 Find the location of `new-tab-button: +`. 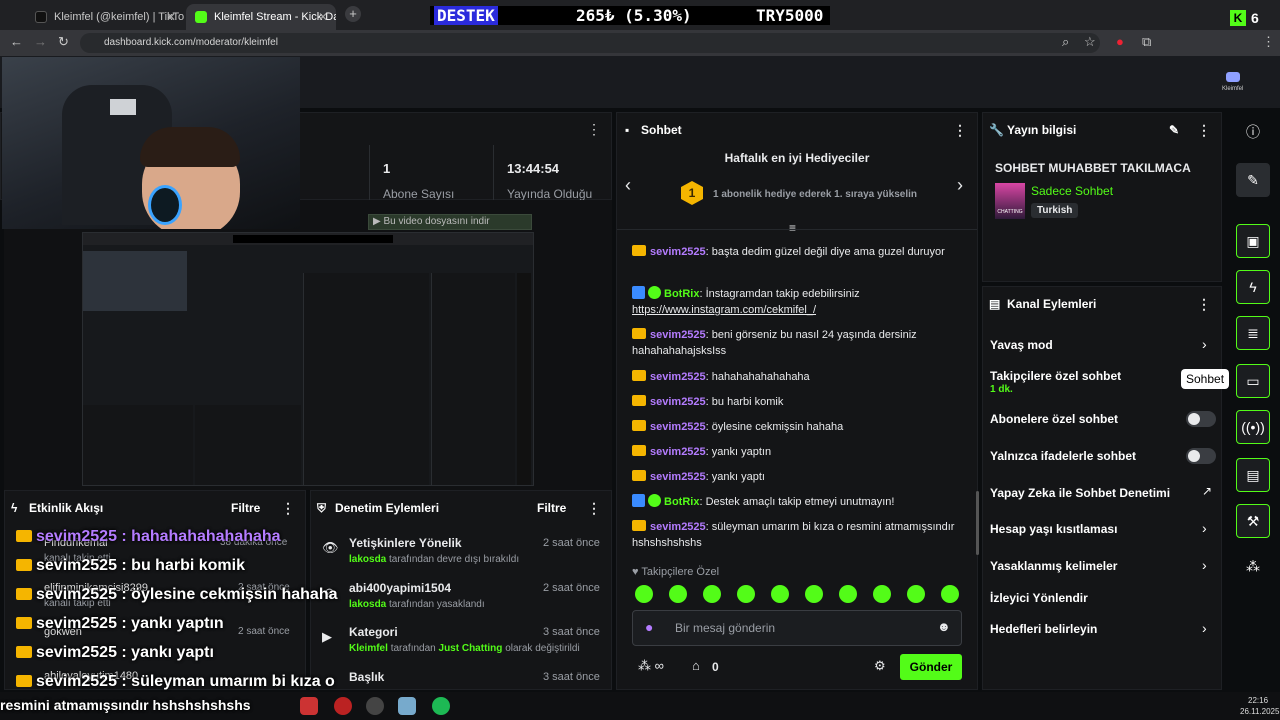

new-tab-button: + is located at coordinates (353, 14).